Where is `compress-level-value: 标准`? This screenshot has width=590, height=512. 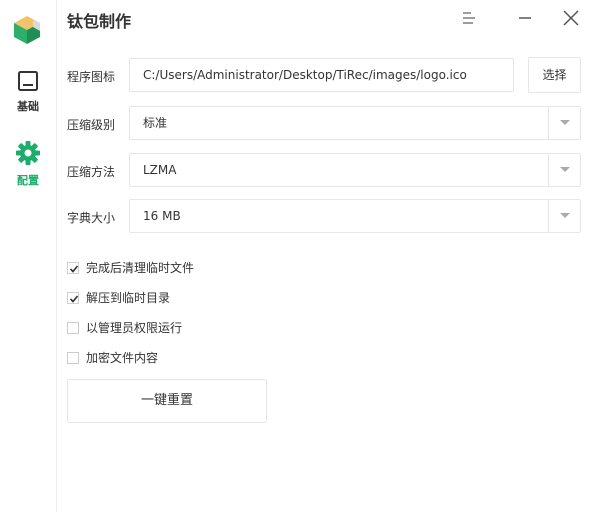
compress-level-value: 标准 is located at coordinates (155, 123).